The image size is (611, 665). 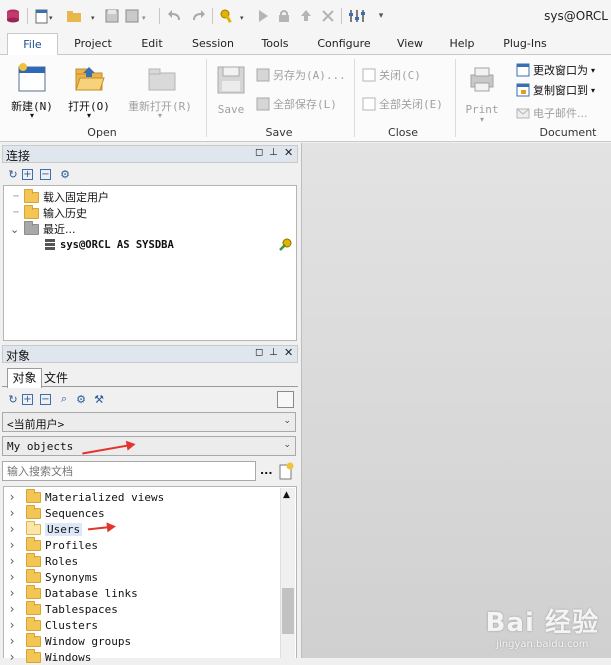 What do you see at coordinates (328, 16) in the screenshot?
I see `cancel-icon` at bounding box center [328, 16].